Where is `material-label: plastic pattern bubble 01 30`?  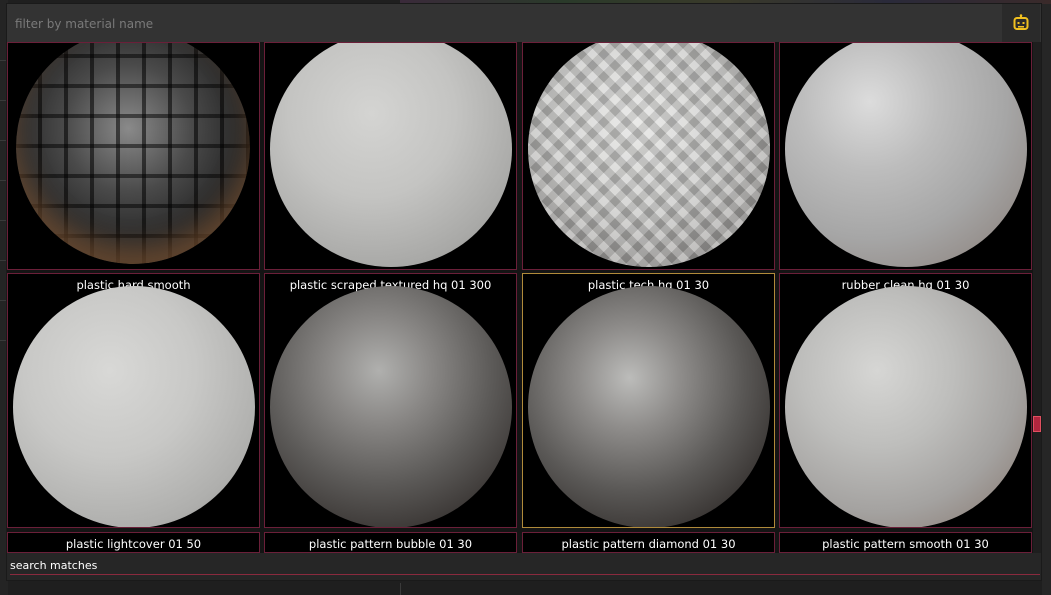
material-label: plastic pattern bubble 01 30 is located at coordinates (390, 544).